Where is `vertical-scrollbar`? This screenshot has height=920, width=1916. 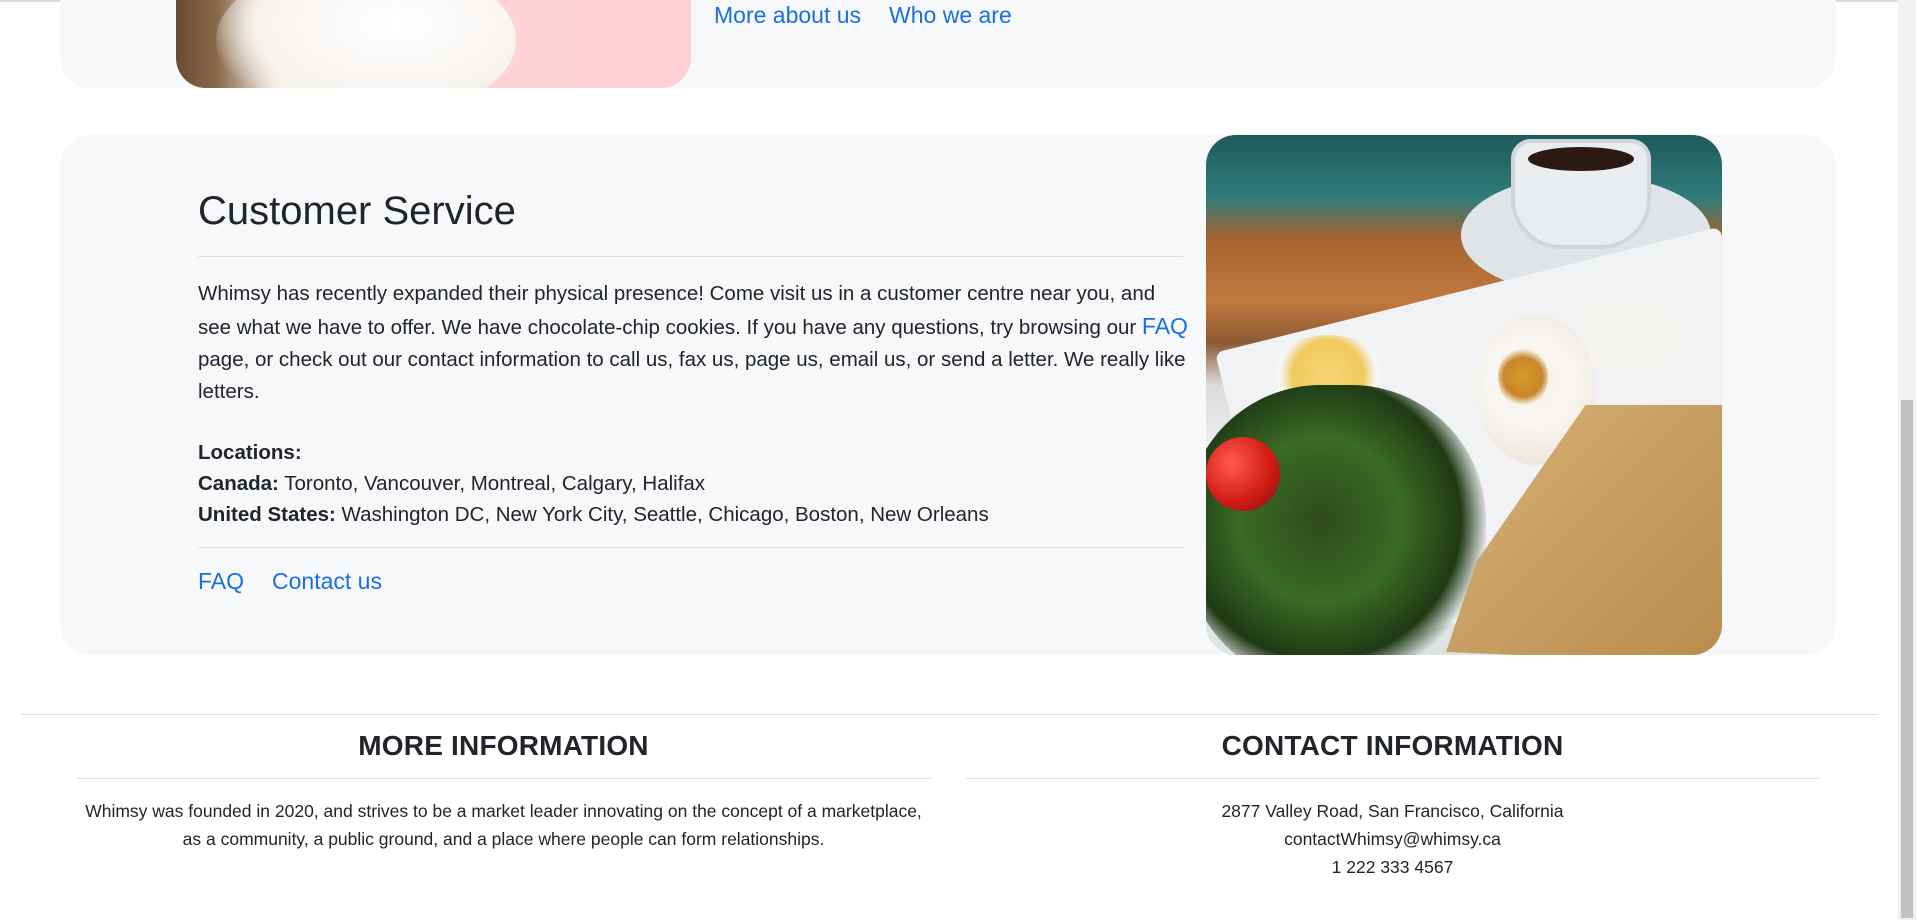 vertical-scrollbar is located at coordinates (1907, 460).